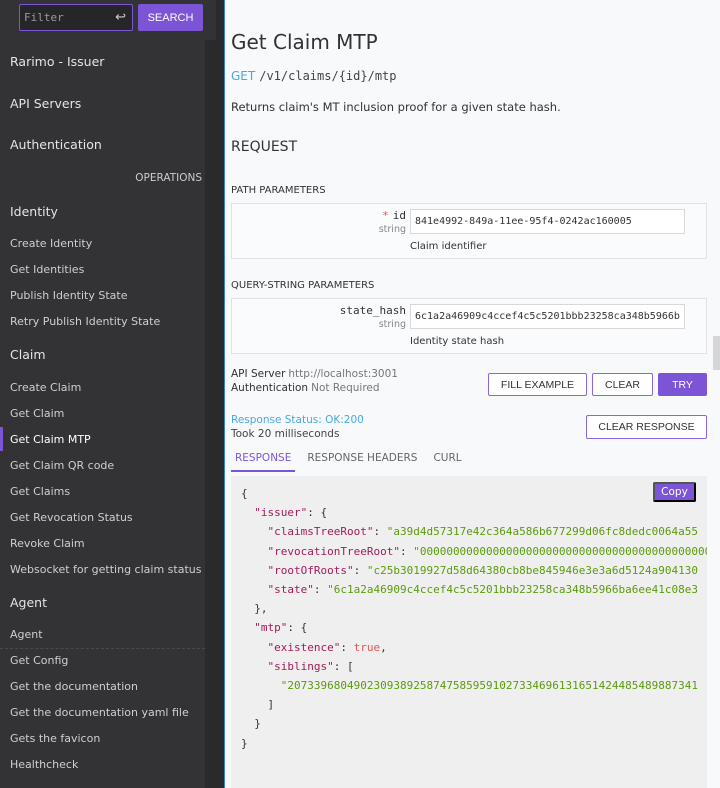 The width and height of the screenshot is (720, 788). Describe the element at coordinates (28, 354) in the screenshot. I see `nav-group-claim: Claim` at that location.